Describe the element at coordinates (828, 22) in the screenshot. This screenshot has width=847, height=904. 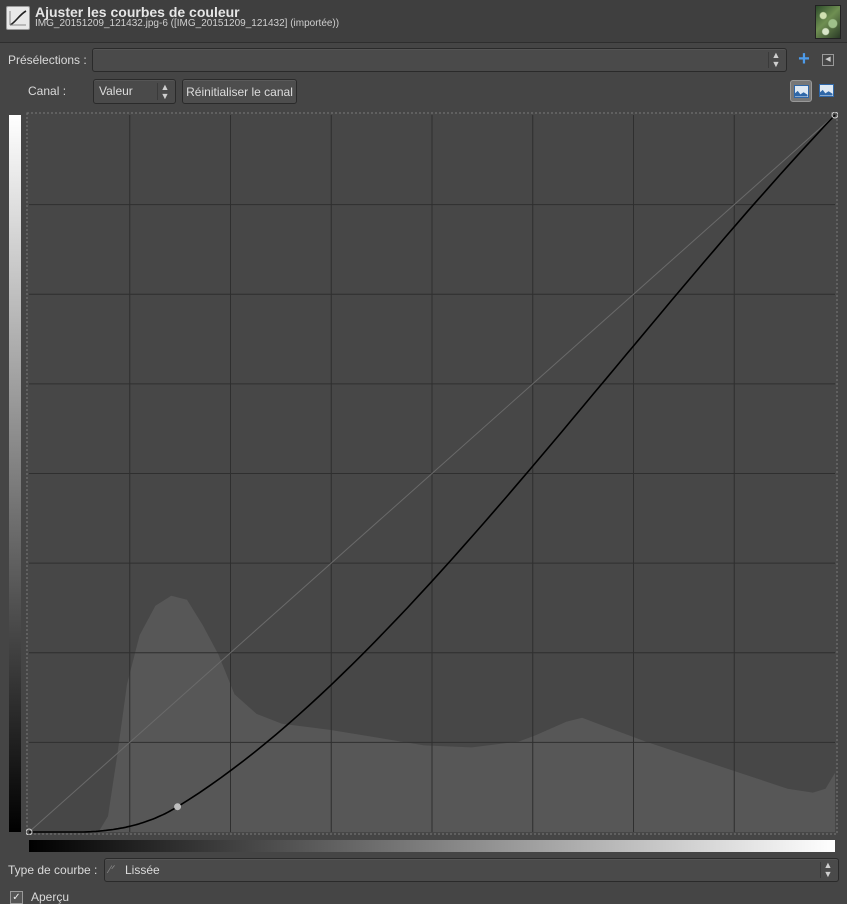
I see `image-thumbnail` at that location.